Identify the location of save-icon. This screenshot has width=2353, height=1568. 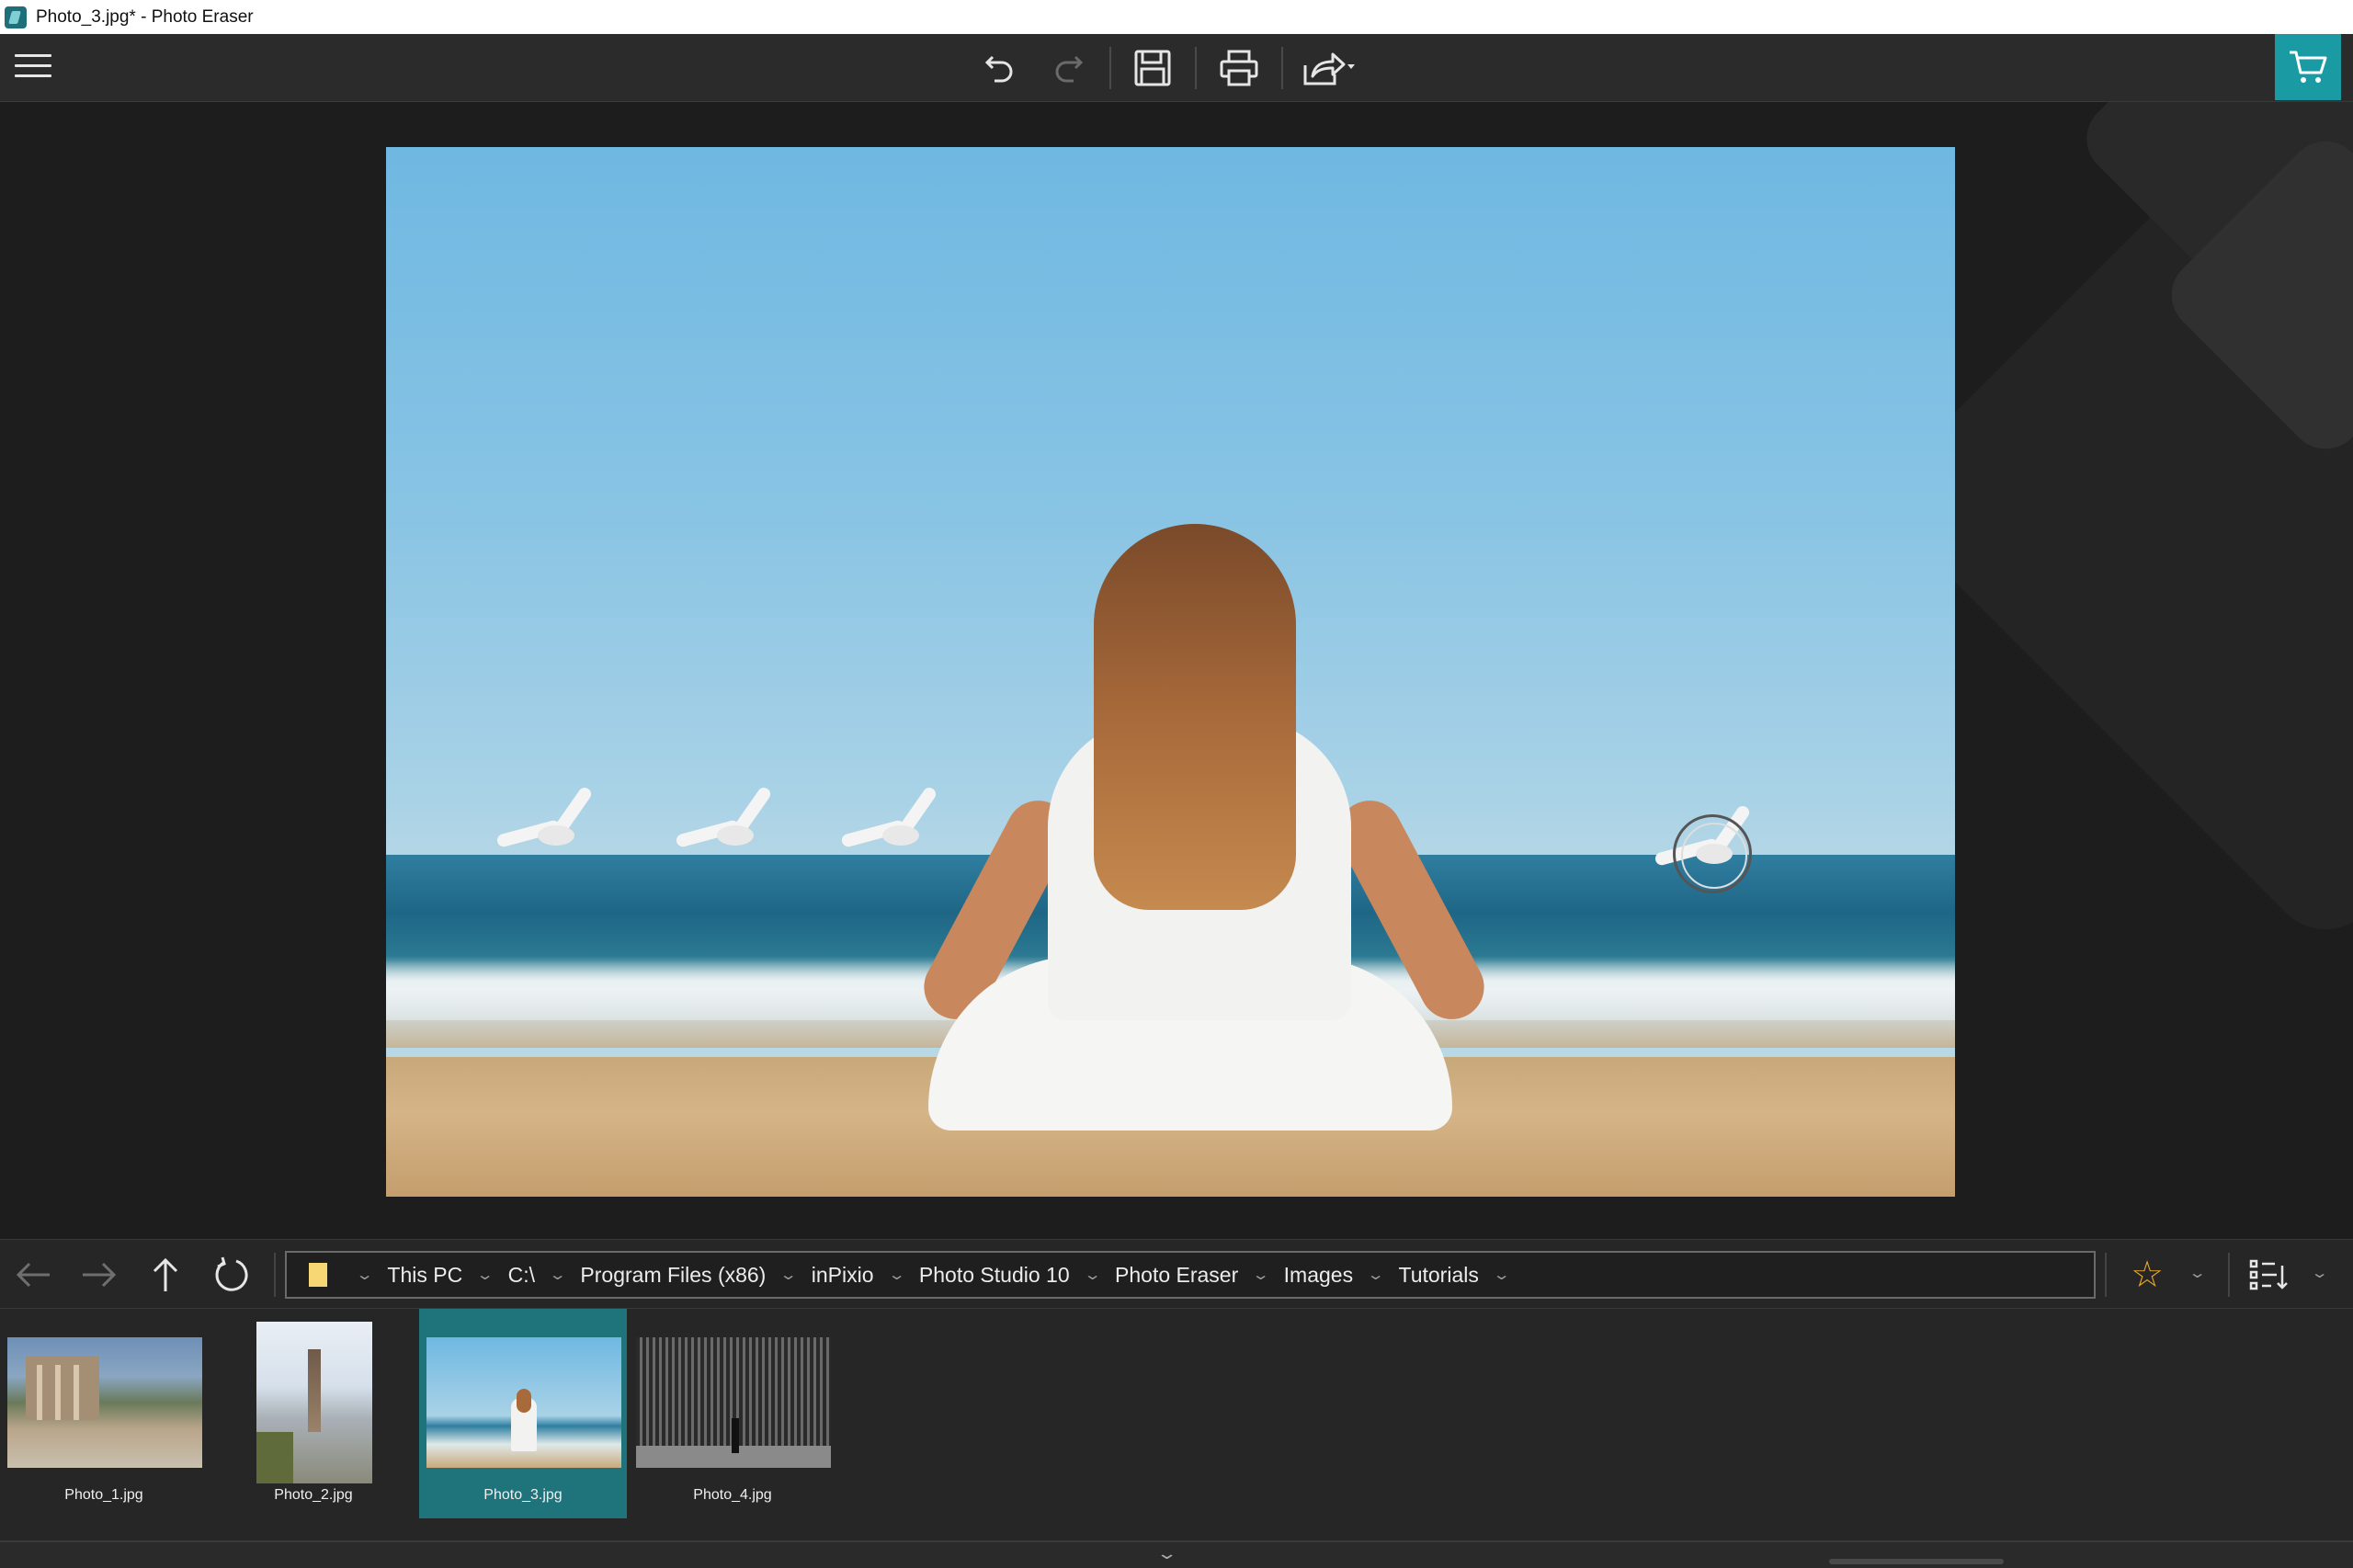
(1152, 68).